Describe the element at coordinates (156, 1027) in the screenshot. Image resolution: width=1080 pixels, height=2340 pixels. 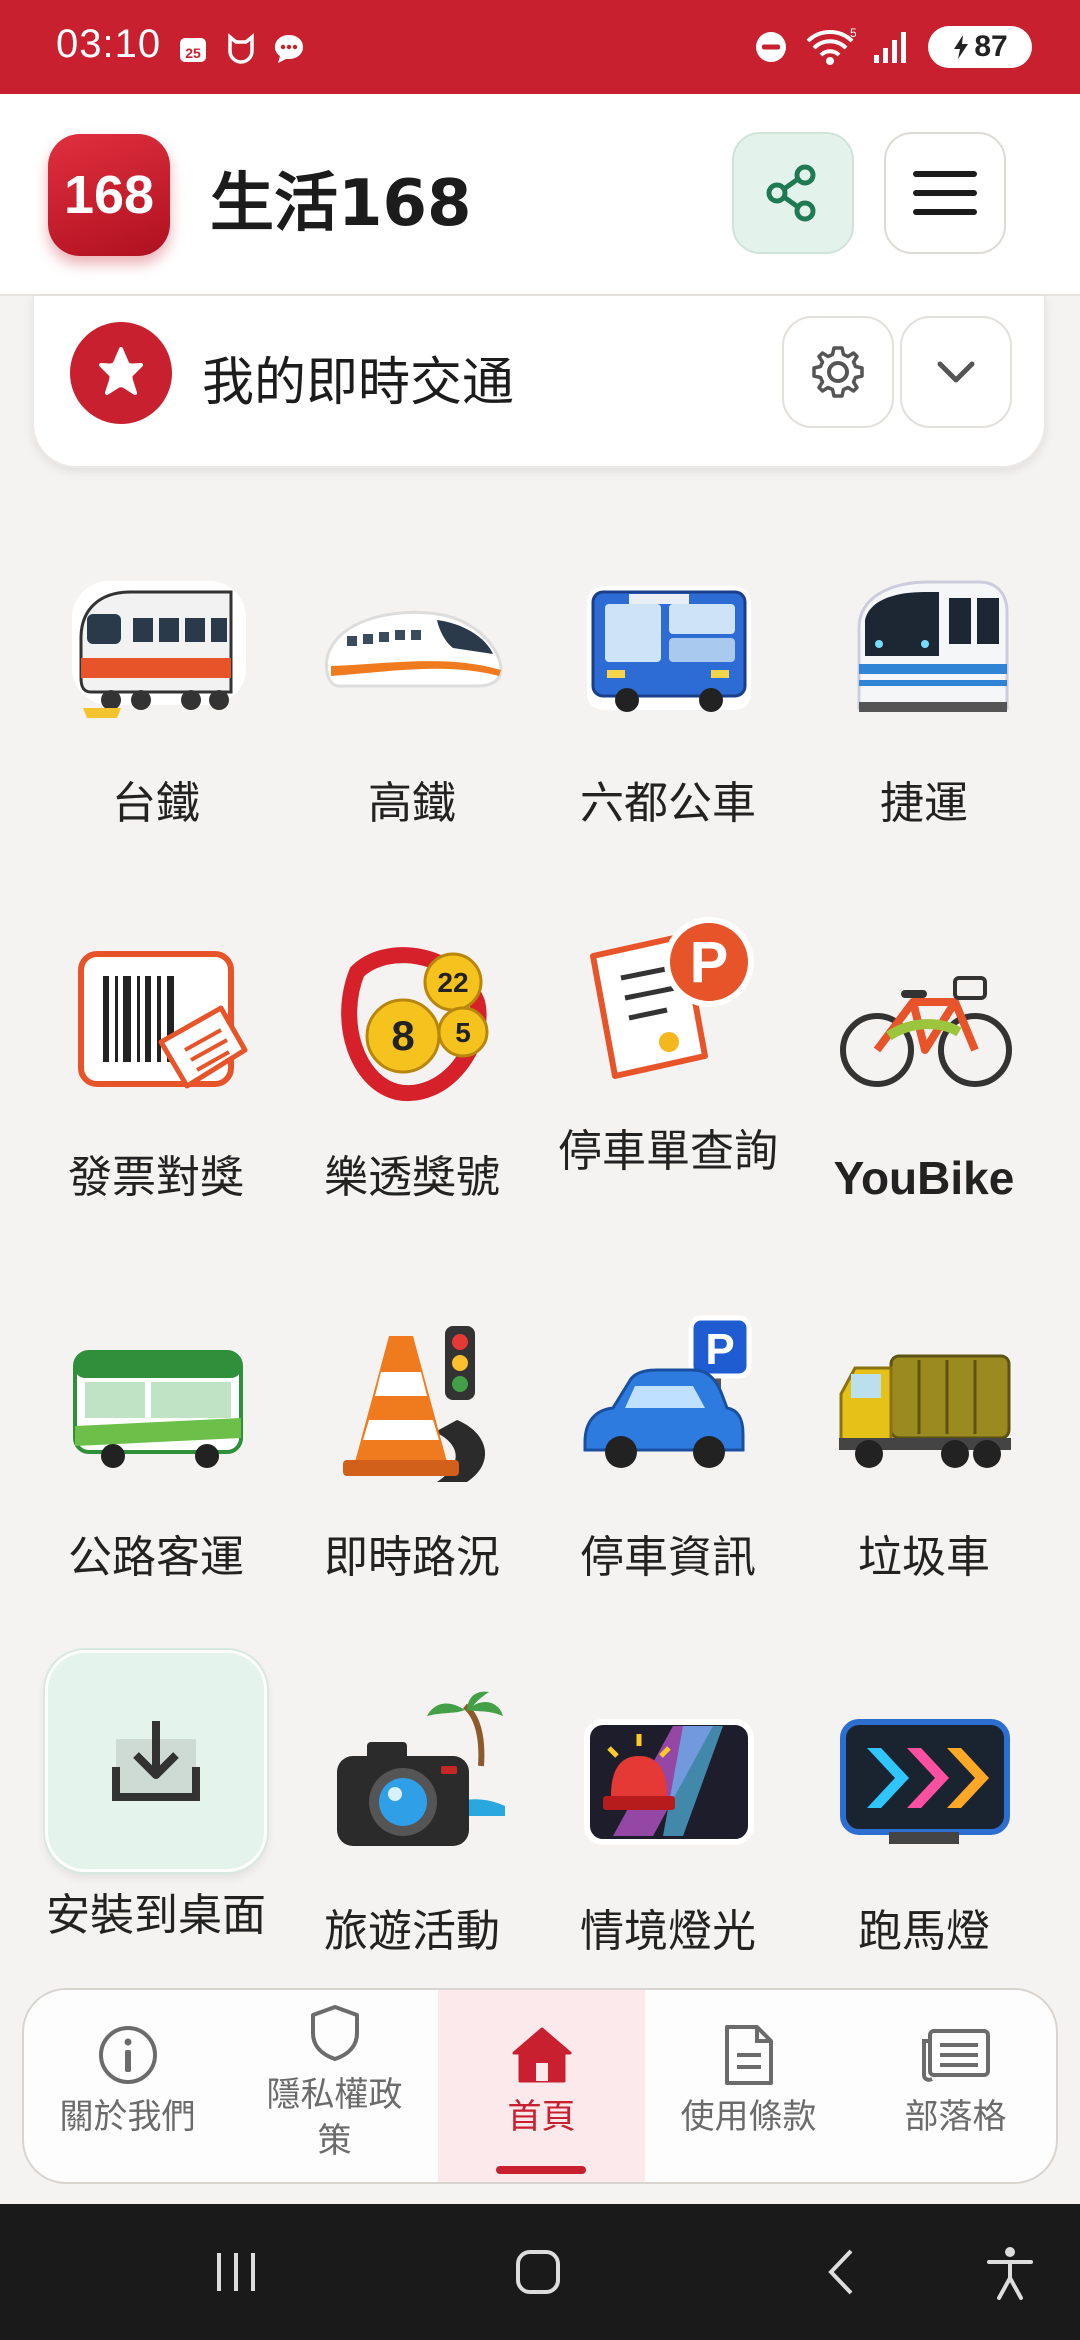
I see `receipt-barcode-icon` at that location.